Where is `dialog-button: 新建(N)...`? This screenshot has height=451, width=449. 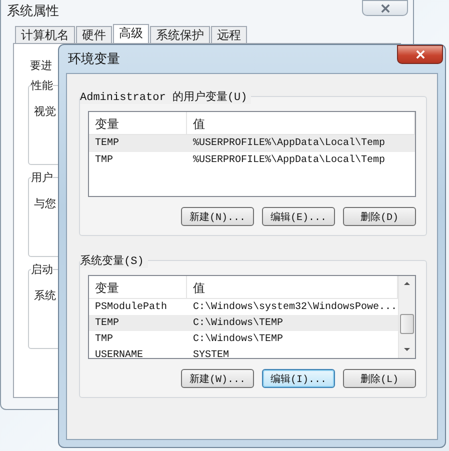
dialog-button: 新建(N)... is located at coordinates (217, 216).